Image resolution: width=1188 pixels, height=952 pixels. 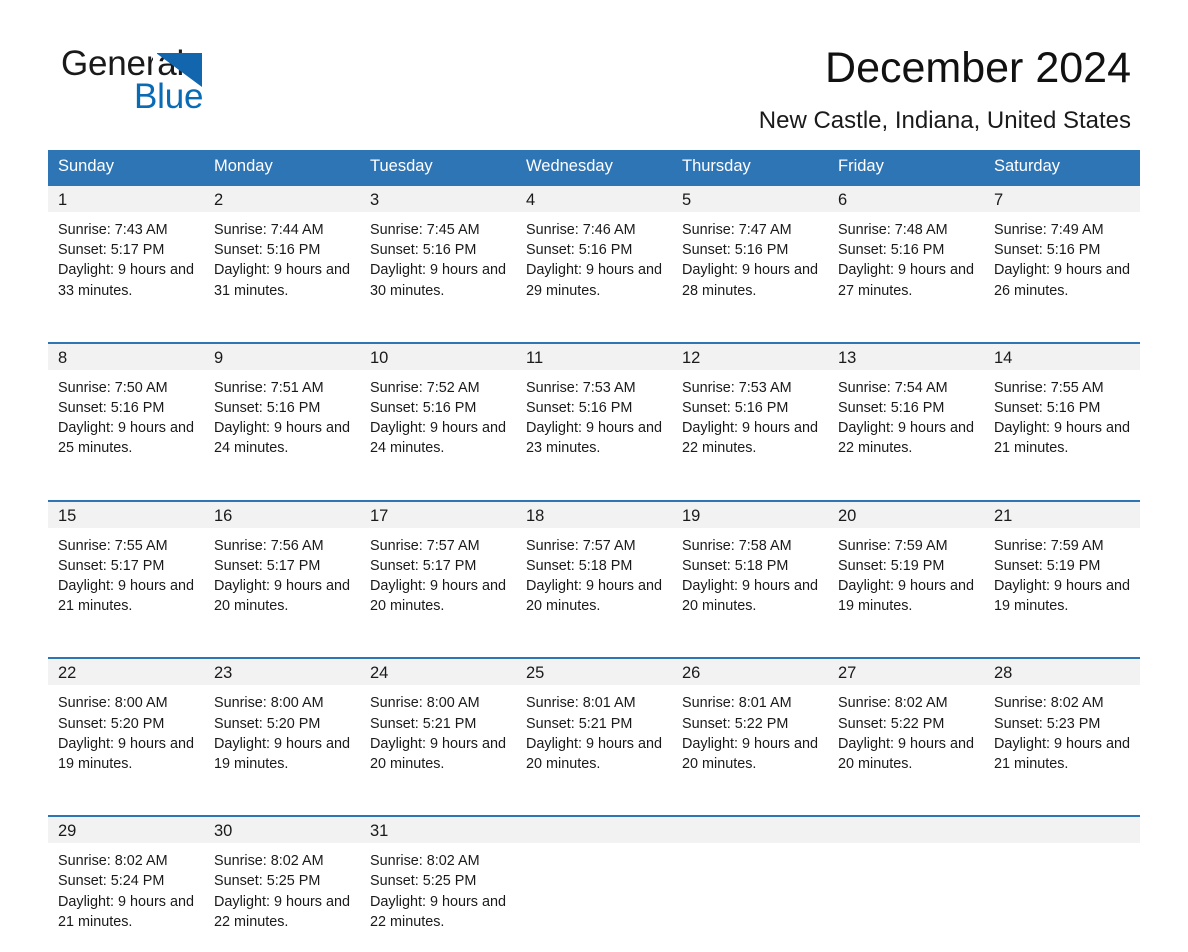 What do you see at coordinates (750, 167) in the screenshot?
I see `weekday-header-thursday: Thursday` at bounding box center [750, 167].